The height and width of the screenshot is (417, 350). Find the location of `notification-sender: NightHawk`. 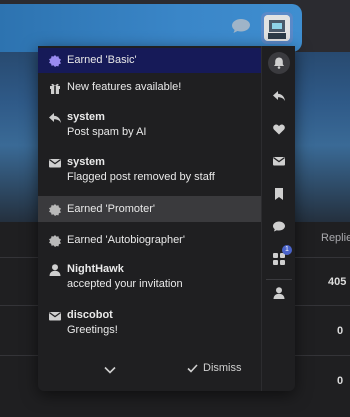

notification-sender: NightHawk is located at coordinates (95, 269).